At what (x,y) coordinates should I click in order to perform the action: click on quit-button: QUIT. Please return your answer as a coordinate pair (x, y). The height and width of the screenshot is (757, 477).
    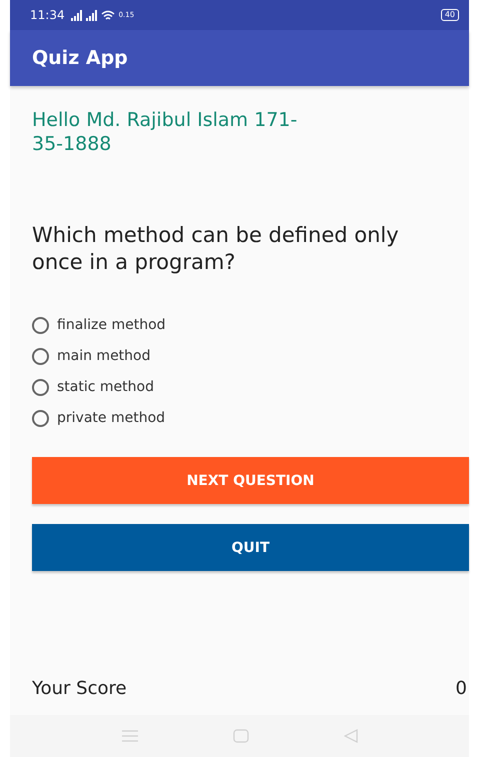
    Looking at the image, I should click on (250, 547).